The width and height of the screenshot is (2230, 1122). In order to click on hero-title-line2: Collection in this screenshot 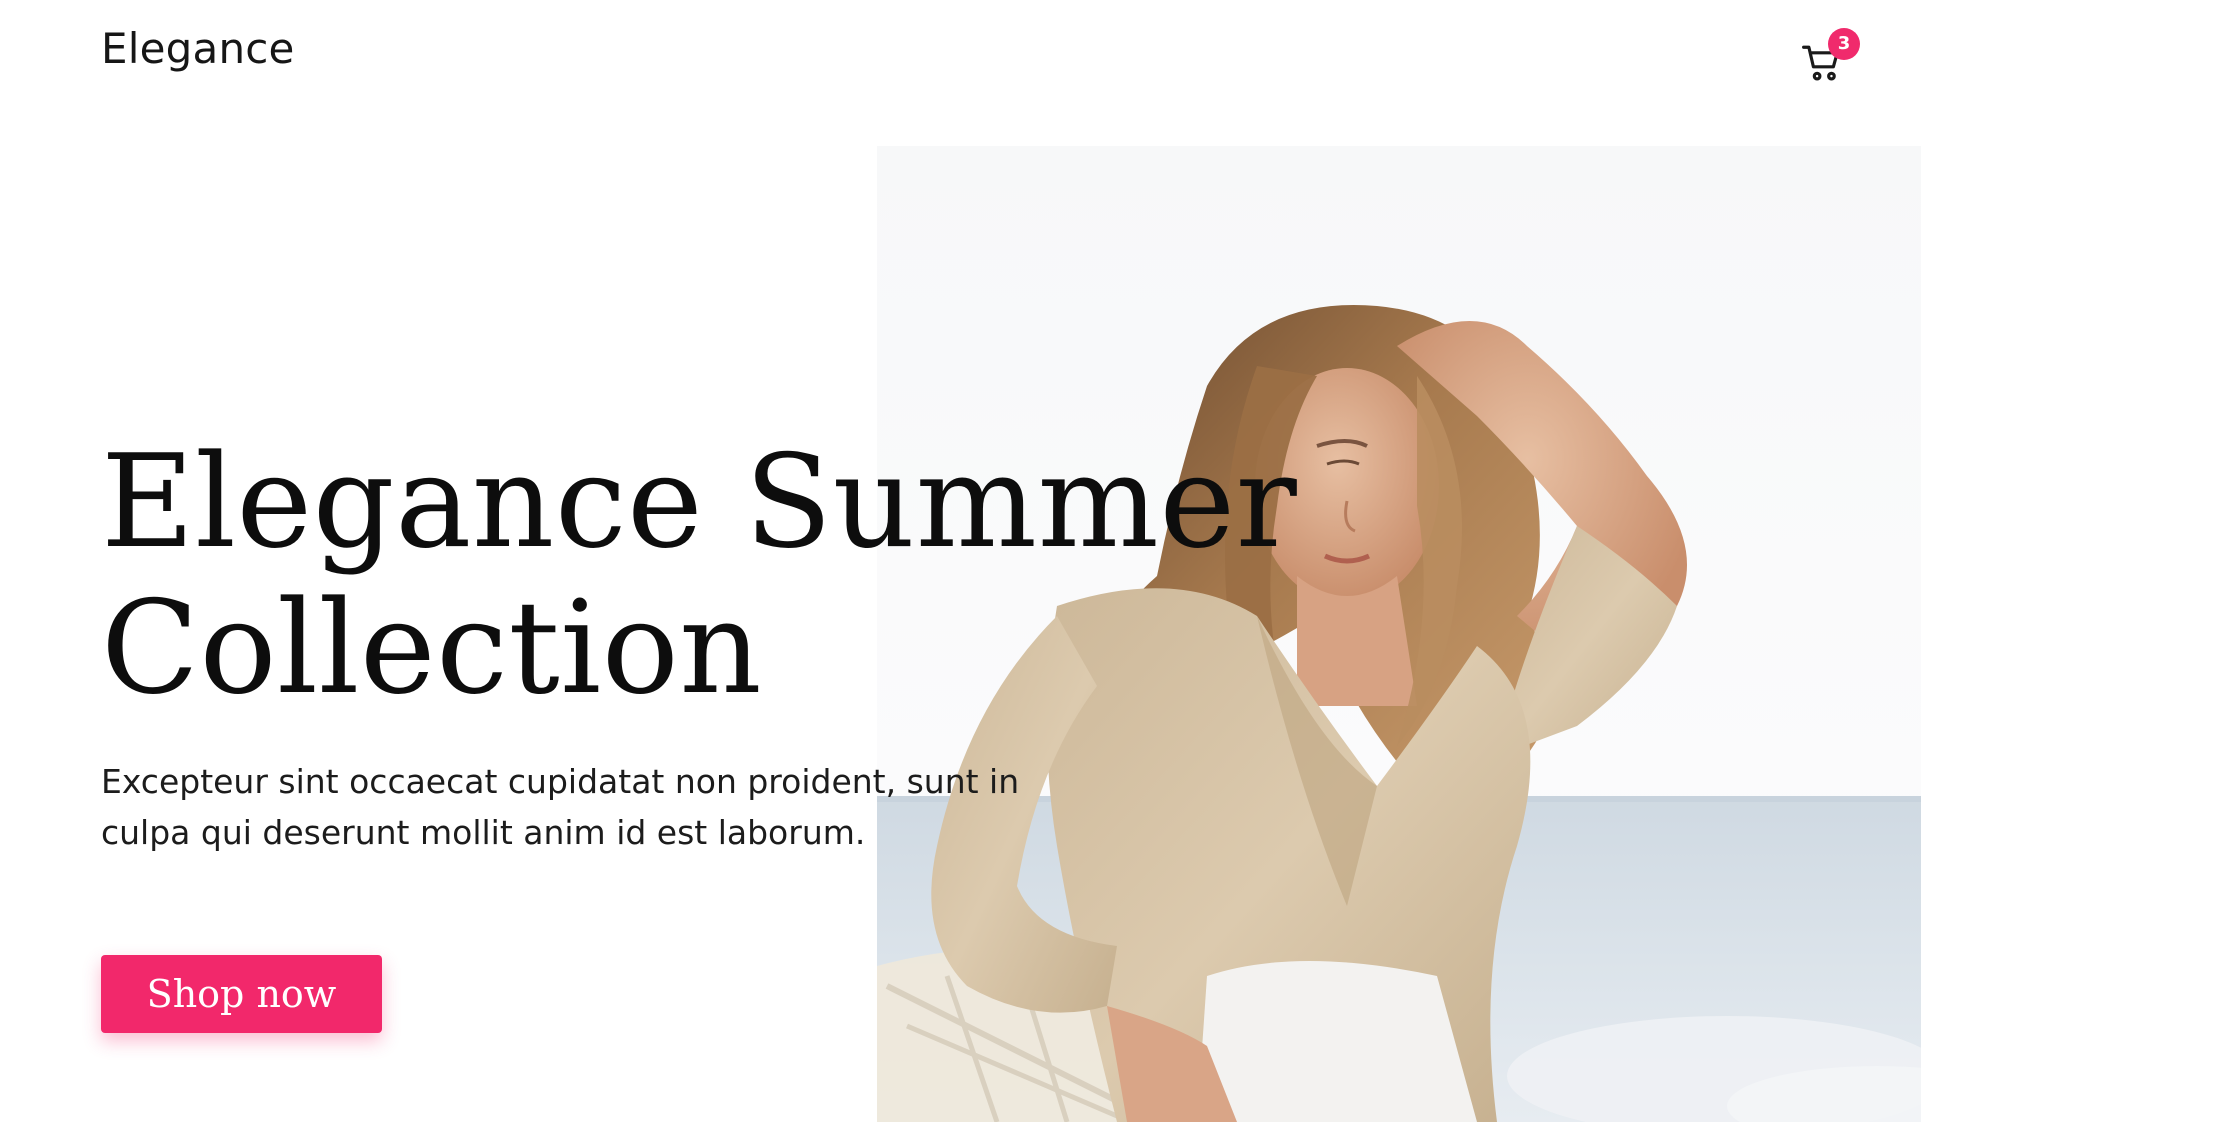, I will do `click(432, 648)`.